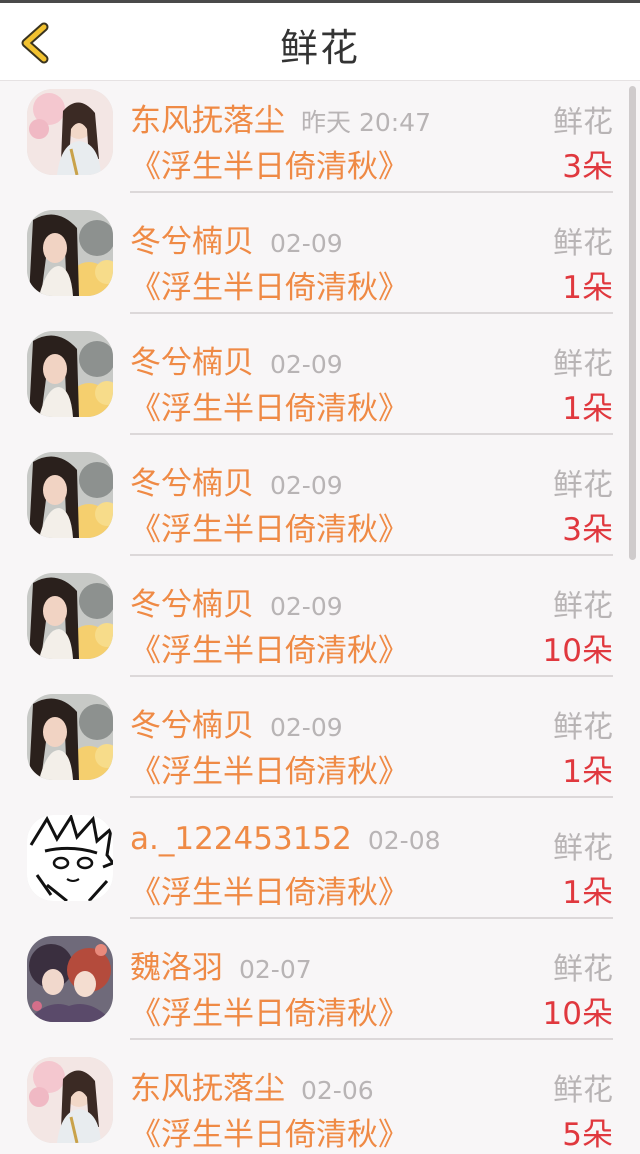  What do you see at coordinates (371, 621) in the screenshot?
I see `item-info: 冬兮楠贝 02-09 鲜花《浮生半日倚清秋》 10朵` at bounding box center [371, 621].